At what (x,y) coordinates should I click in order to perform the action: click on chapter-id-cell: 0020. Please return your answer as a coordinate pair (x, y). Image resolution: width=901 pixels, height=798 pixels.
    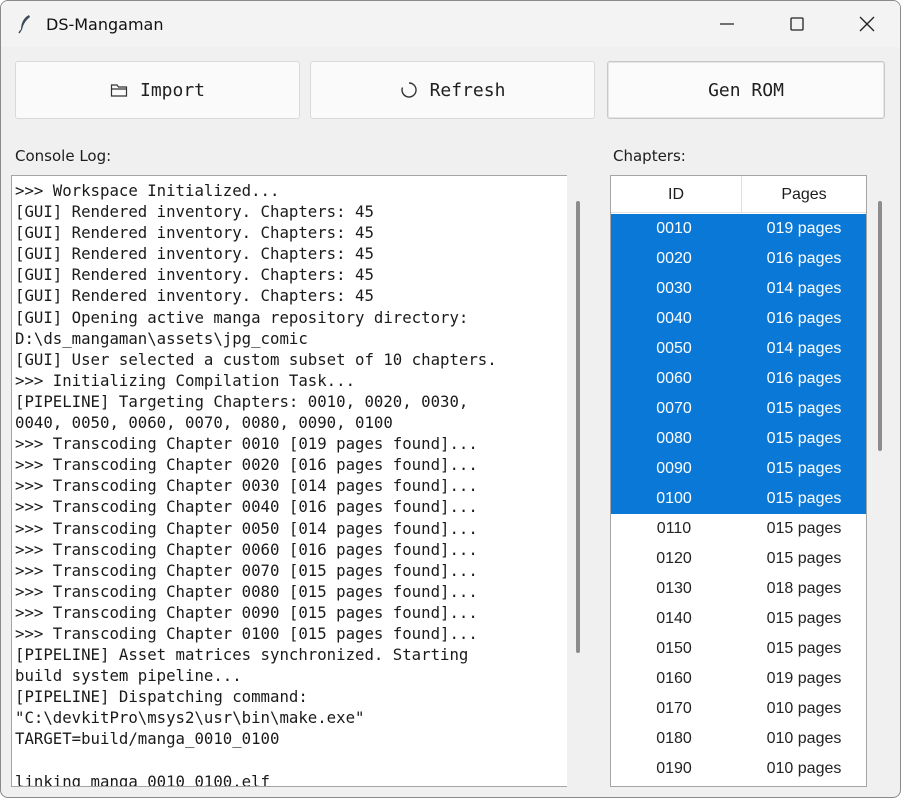
    Looking at the image, I should click on (674, 258).